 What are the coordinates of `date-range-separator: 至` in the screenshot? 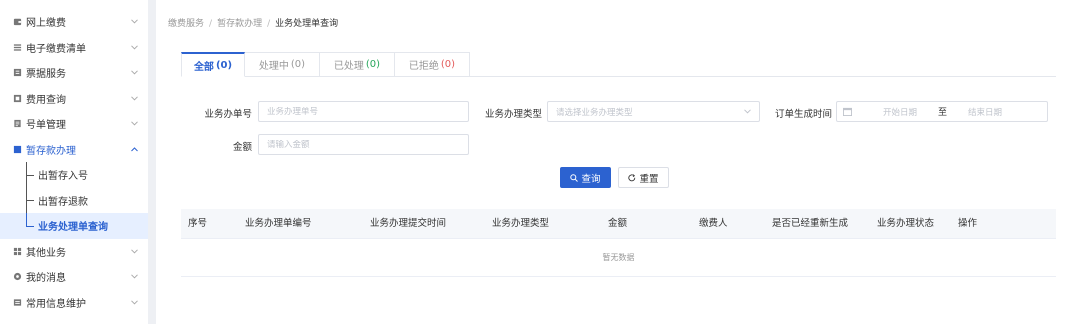 It's located at (943, 113).